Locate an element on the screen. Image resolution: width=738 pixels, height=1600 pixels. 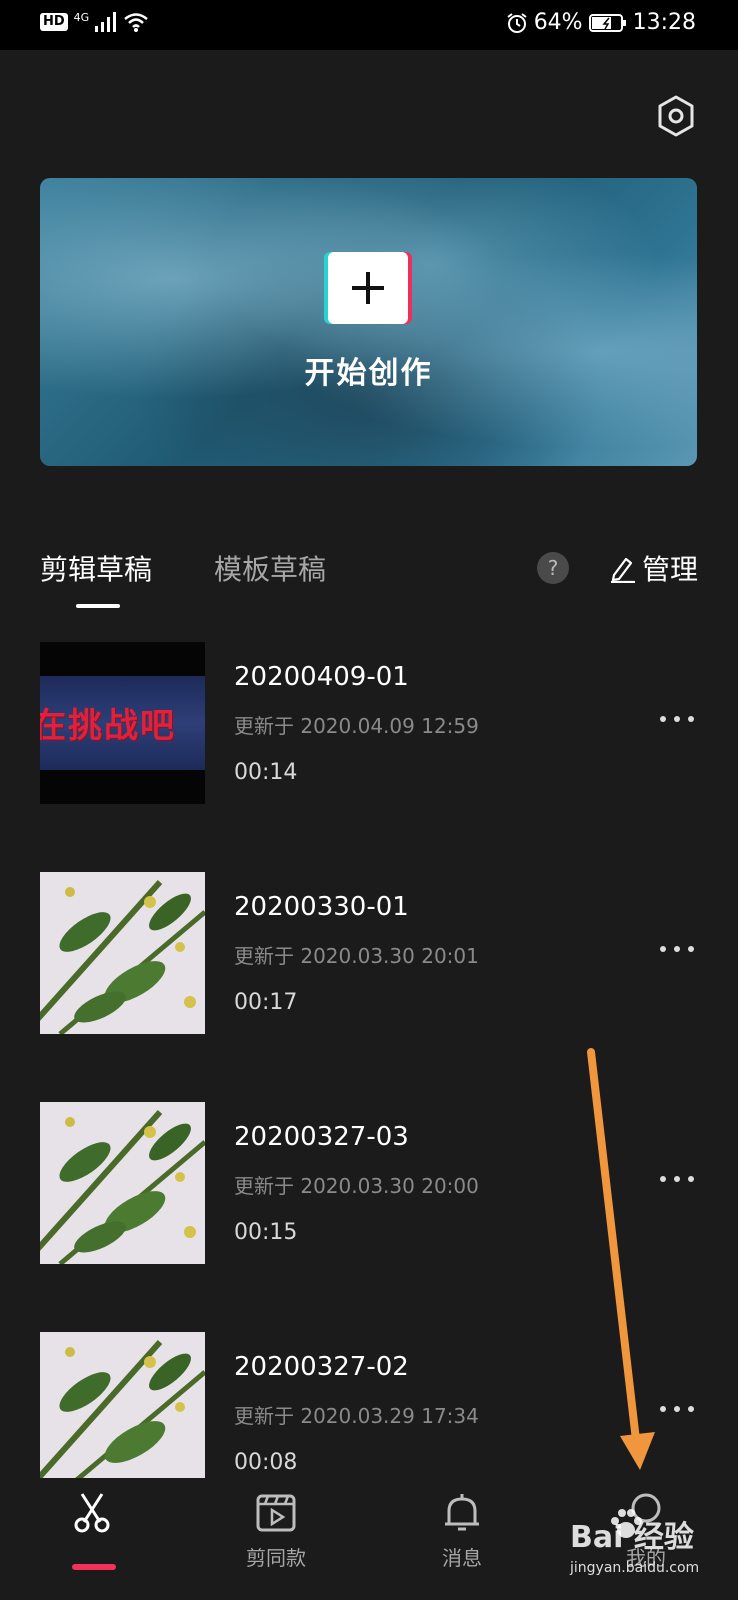
manage-label: 管理 is located at coordinates (669, 569).